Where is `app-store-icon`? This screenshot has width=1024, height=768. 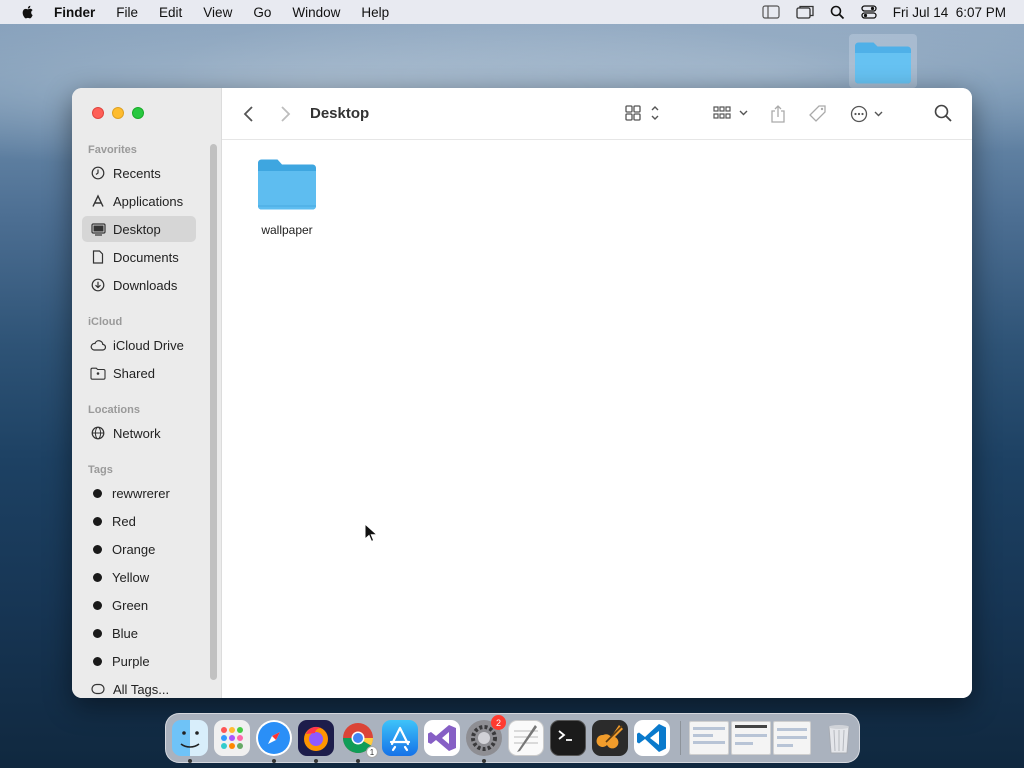
app-store-icon is located at coordinates (400, 739).